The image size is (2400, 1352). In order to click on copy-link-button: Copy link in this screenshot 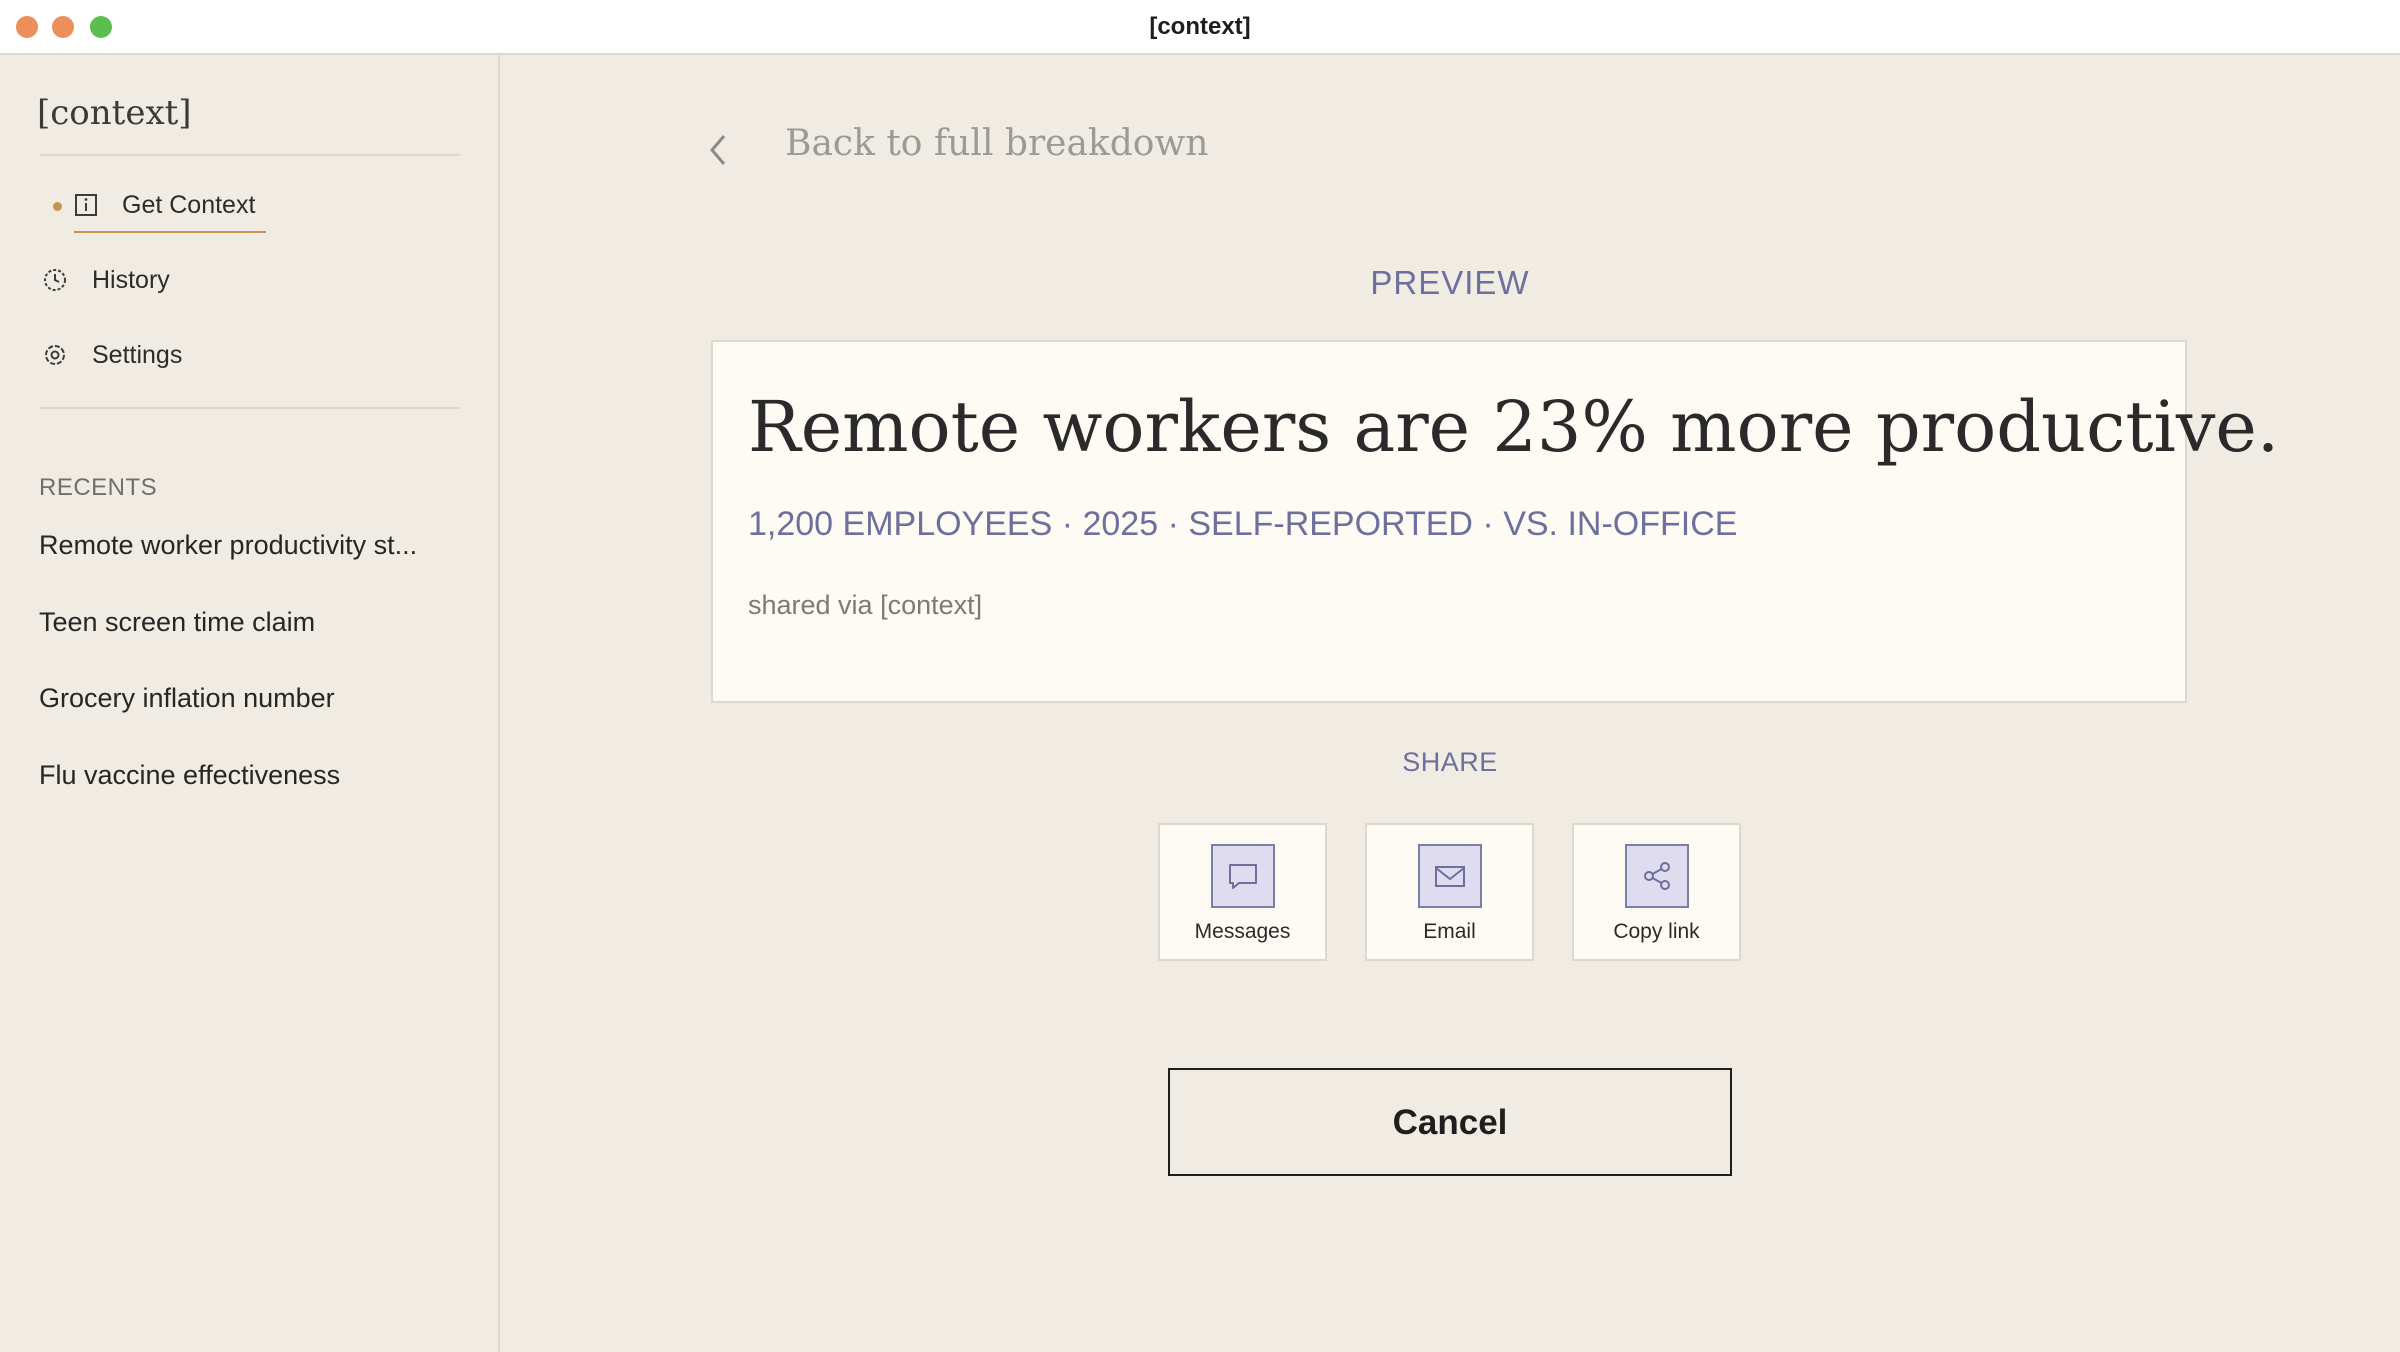, I will do `click(1656, 892)`.